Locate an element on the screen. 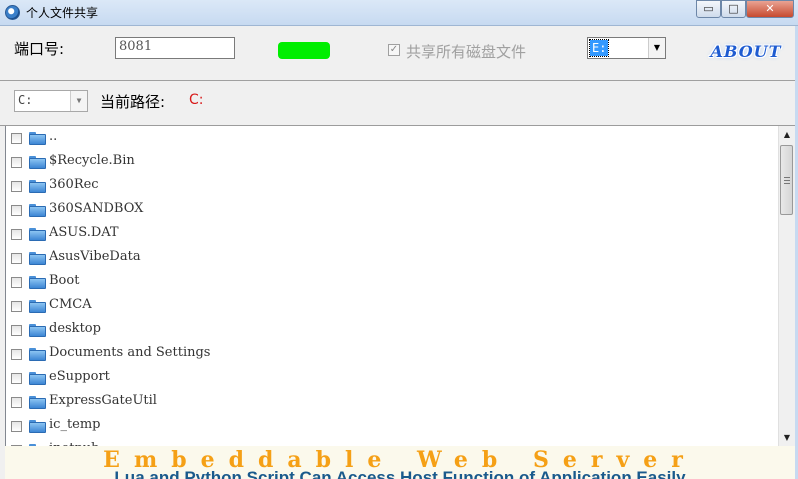  file-name: ExpressGateUtil is located at coordinates (103, 400).